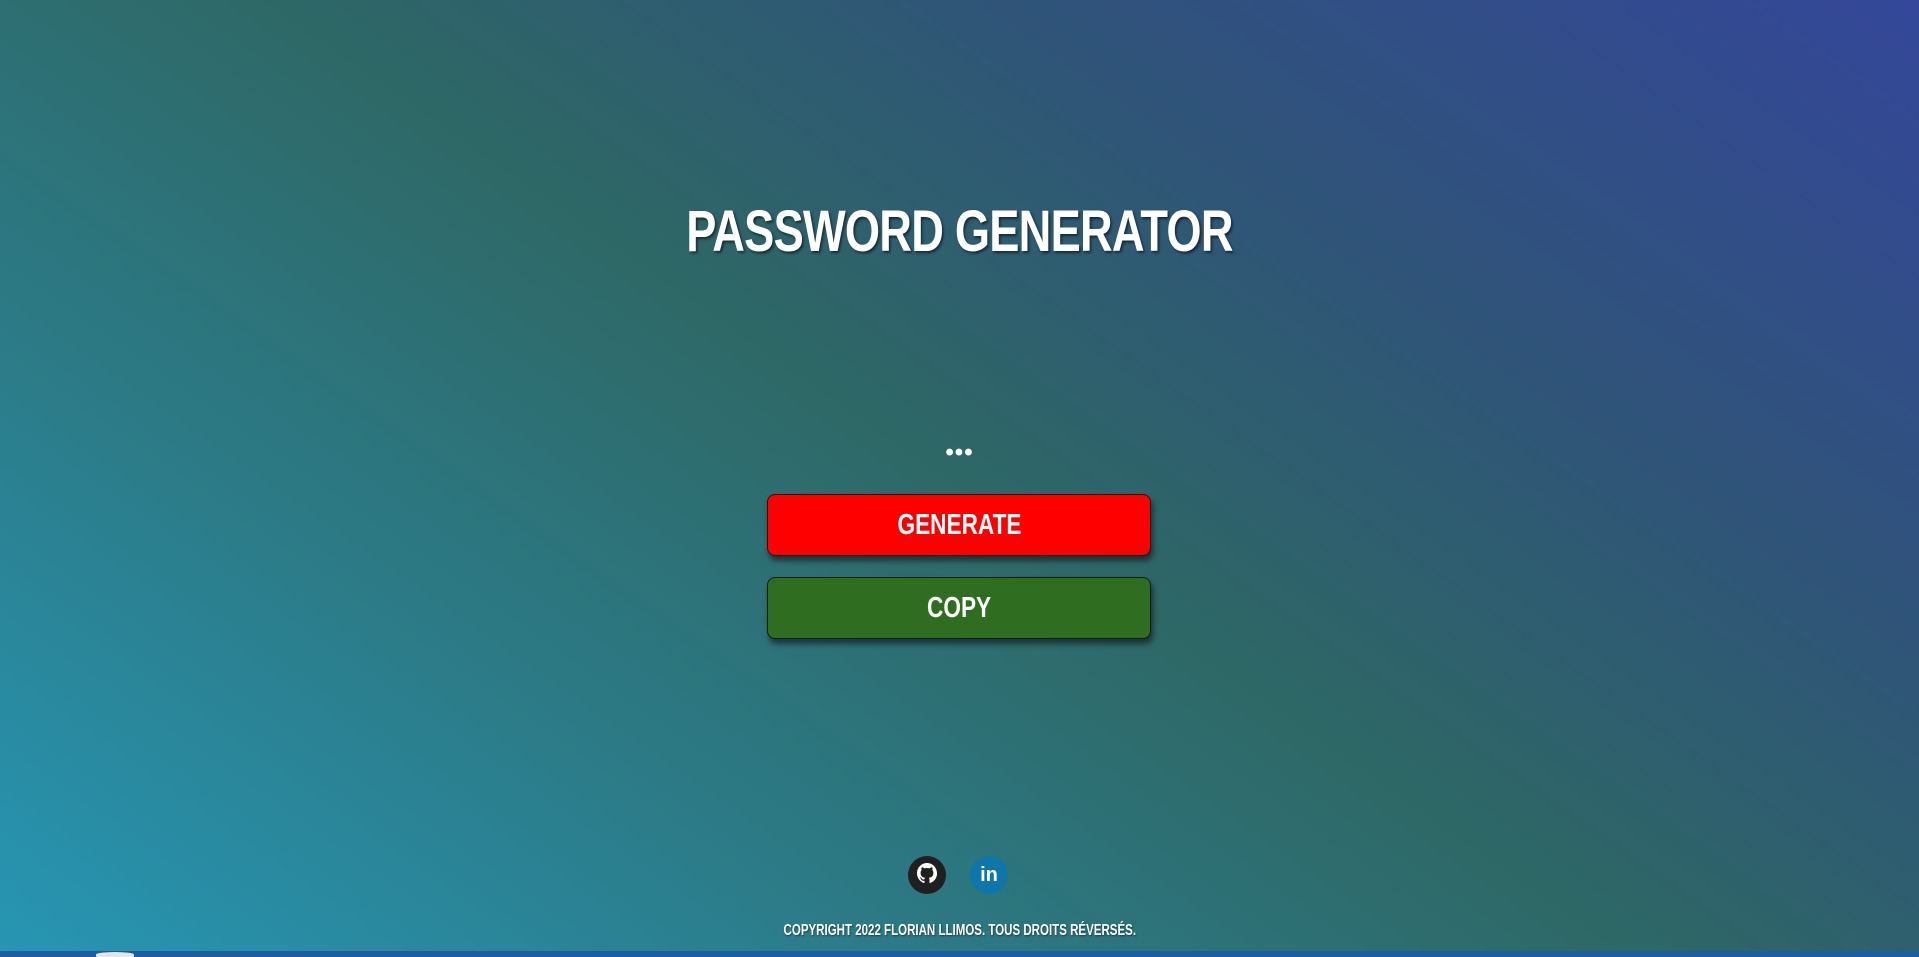 The width and height of the screenshot is (1919, 957). I want to click on password-output: •••, so click(959, 452).